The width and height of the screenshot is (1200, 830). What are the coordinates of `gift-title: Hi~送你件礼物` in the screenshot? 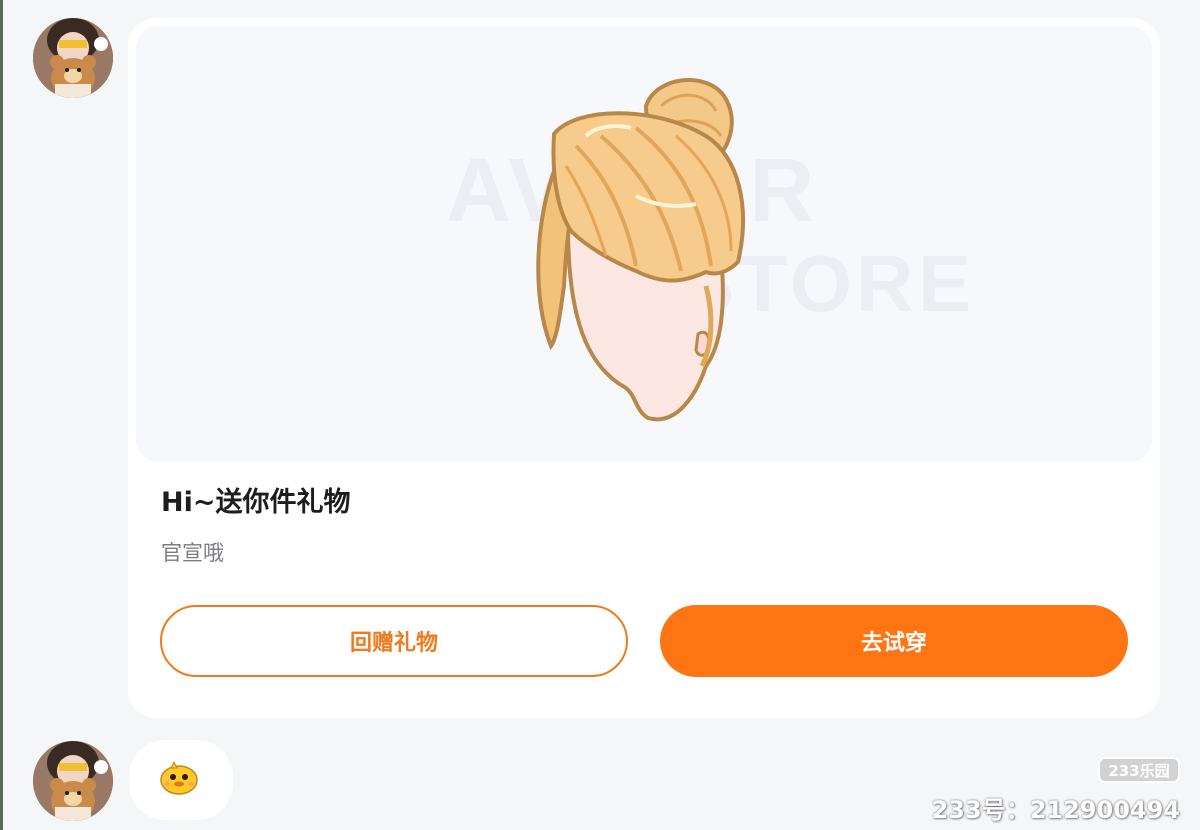 It's located at (256, 502).